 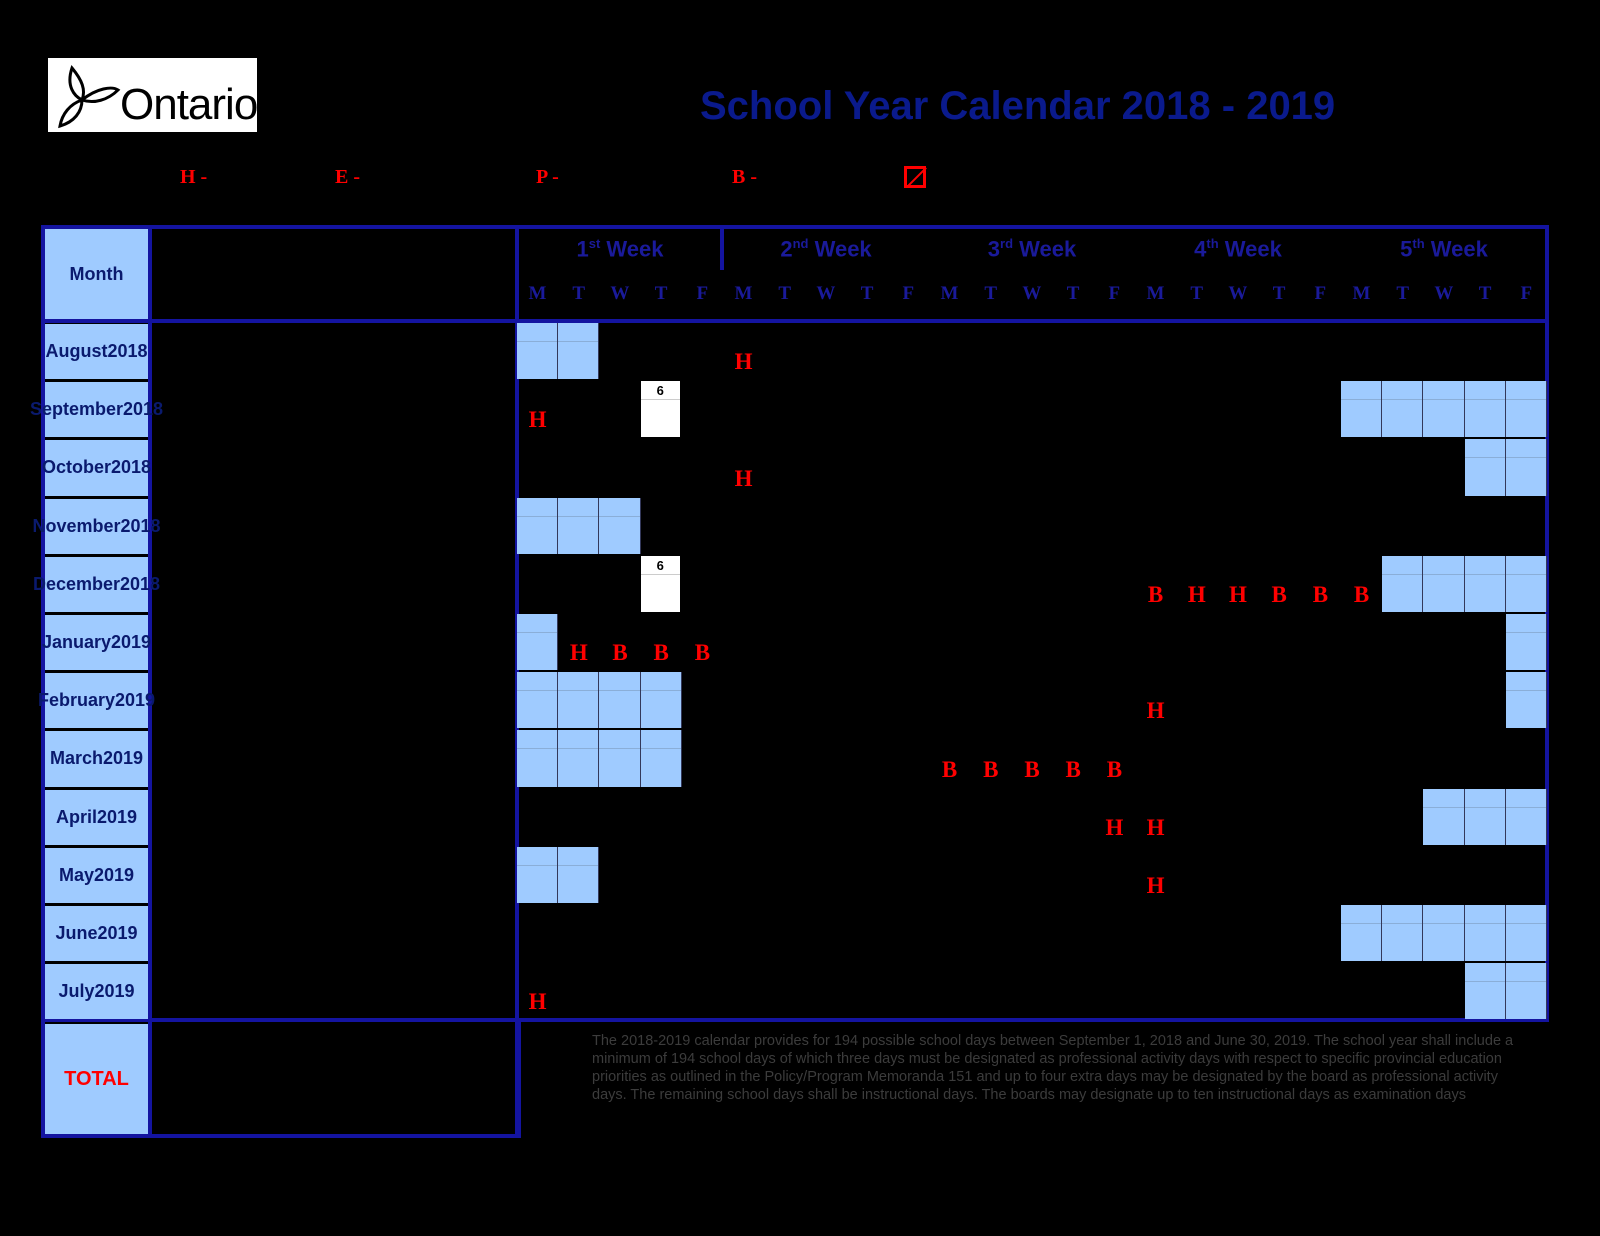 I want to click on date-number: 6, so click(x=660, y=391).